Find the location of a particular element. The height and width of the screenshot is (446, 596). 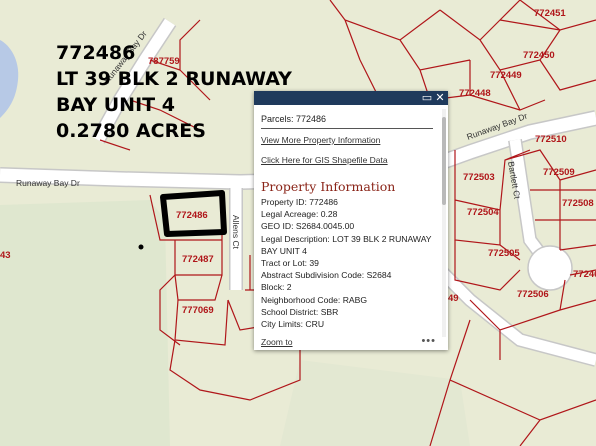

parcel-label-772503: 772503 is located at coordinates (479, 177).